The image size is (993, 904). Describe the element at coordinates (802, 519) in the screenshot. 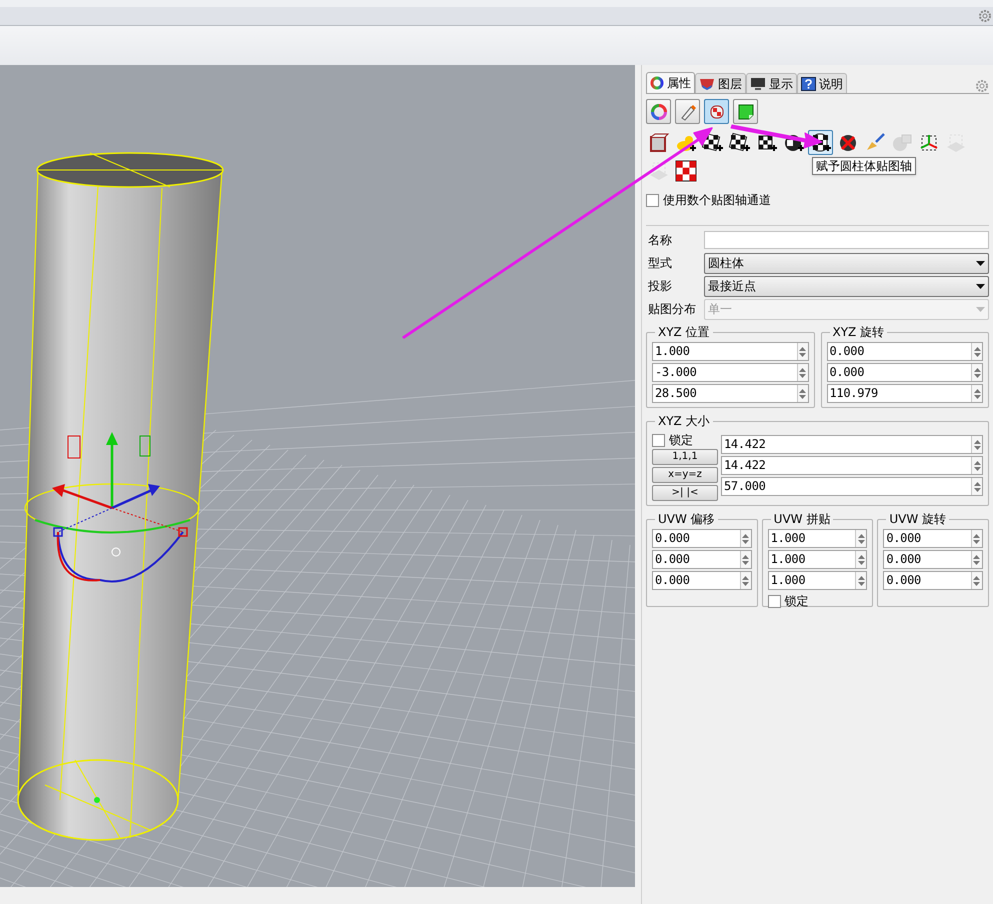

I see `group-title: UVW 拼贴` at that location.